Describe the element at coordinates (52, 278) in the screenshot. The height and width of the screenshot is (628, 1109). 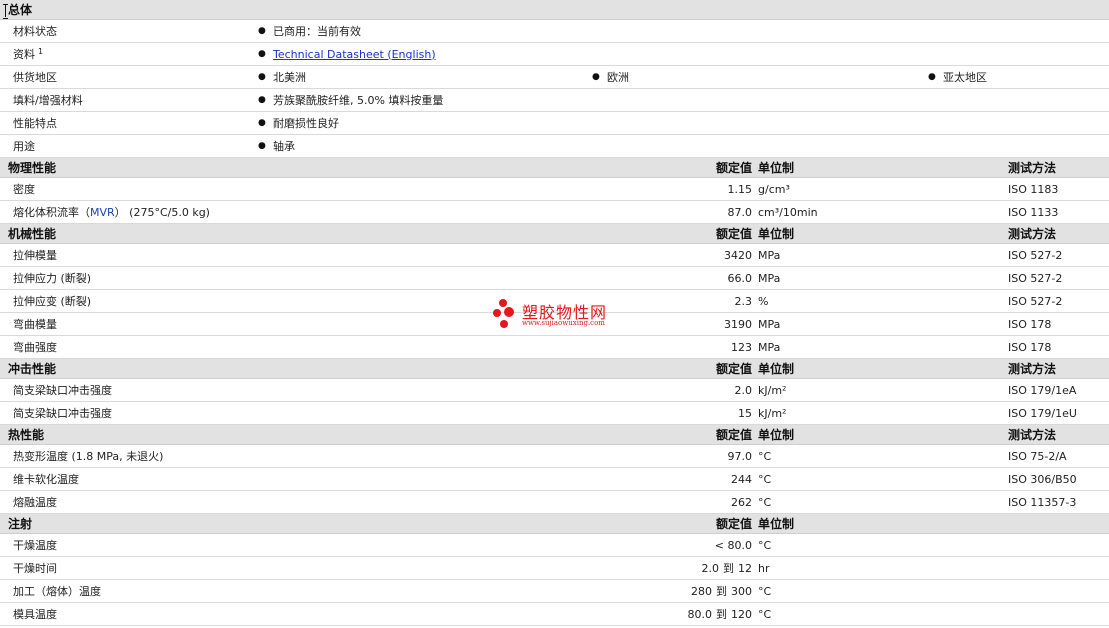
I see `property-label: 拉伸应力 (断裂)` at that location.